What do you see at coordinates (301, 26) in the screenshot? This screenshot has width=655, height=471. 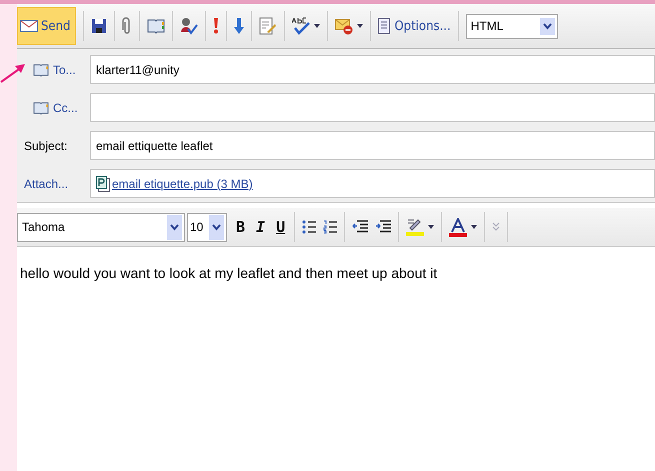 I see `spell-check-icon` at bounding box center [301, 26].